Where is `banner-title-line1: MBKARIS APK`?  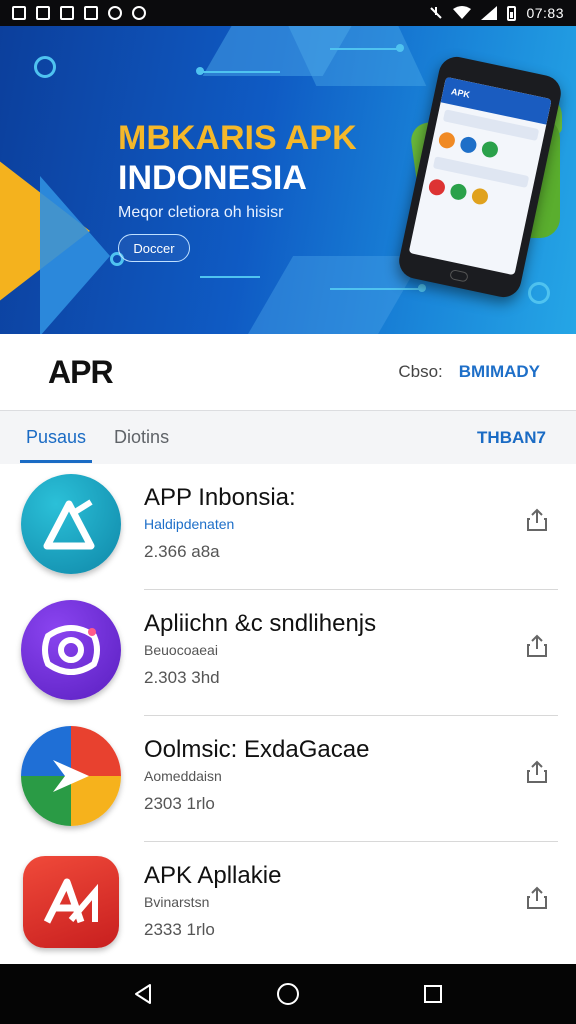 banner-title-line1: MBKARIS APK is located at coordinates (237, 138).